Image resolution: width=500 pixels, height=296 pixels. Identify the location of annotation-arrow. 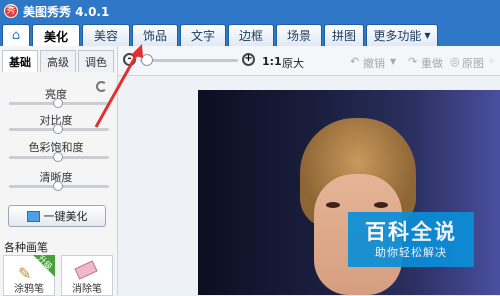
(118, 86).